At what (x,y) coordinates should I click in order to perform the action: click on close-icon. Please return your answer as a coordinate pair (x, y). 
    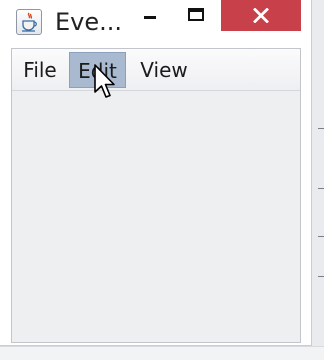
    Looking at the image, I should click on (261, 15).